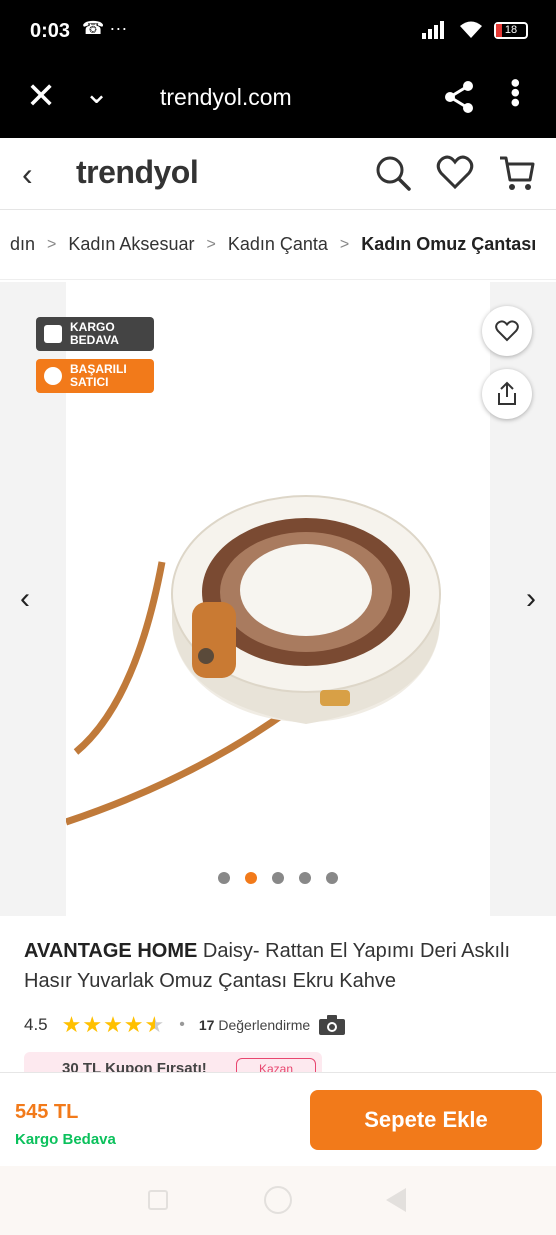  I want to click on gallery-next-arrow: ›, so click(531, 599).